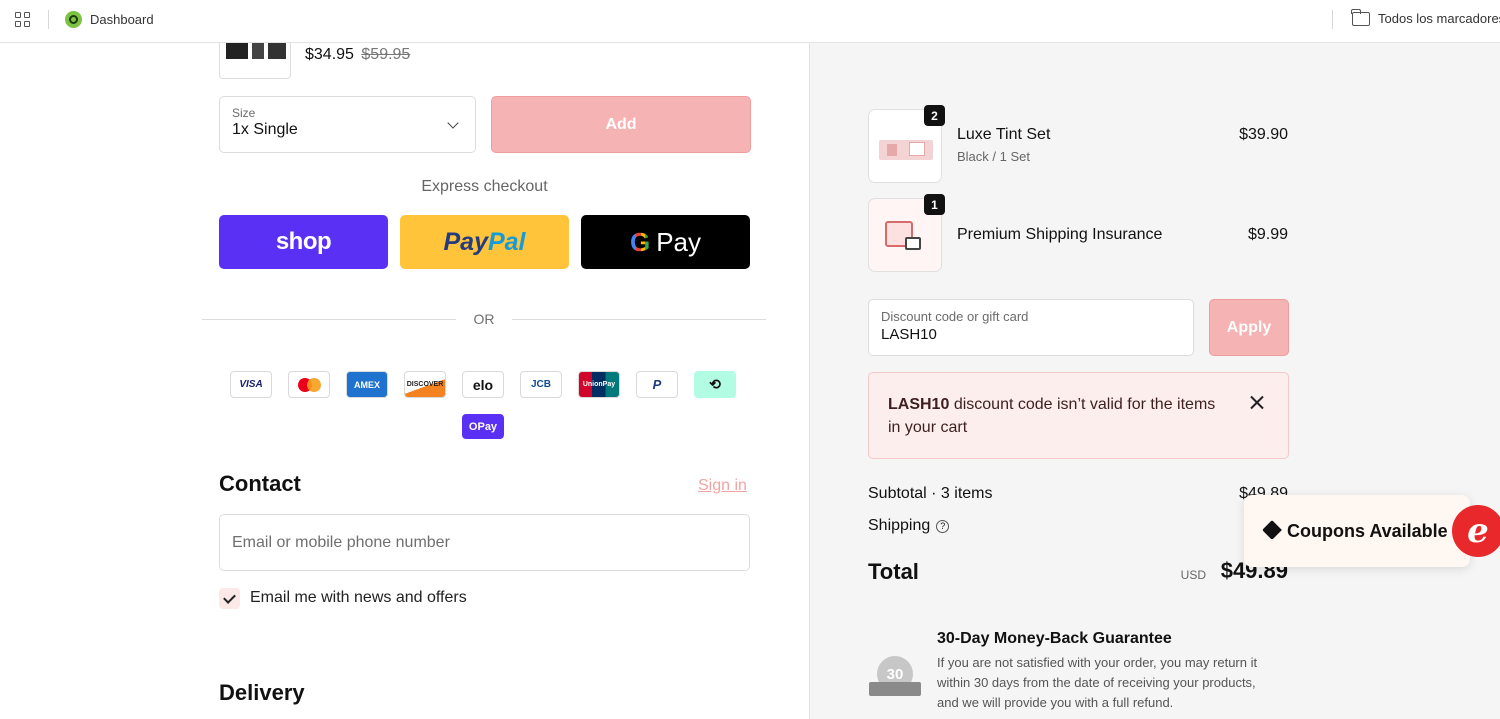 This screenshot has width=1500, height=719. I want to click on guarantee-badge-icon: 30, so click(895, 679).